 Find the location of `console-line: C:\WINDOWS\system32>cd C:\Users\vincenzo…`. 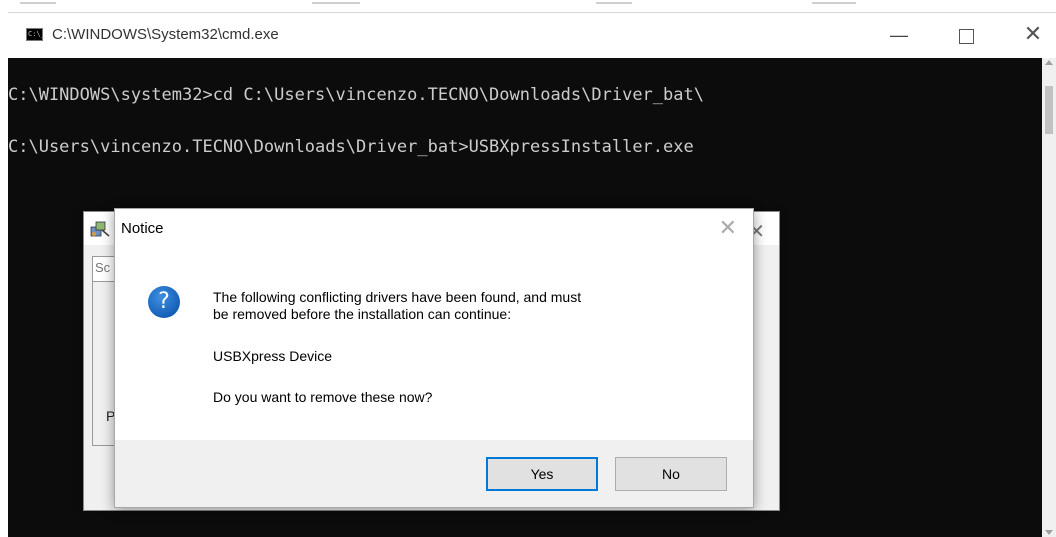

console-line: C:\WINDOWS\system32>cd C:\Users\vincenzo… is located at coordinates (356, 95).